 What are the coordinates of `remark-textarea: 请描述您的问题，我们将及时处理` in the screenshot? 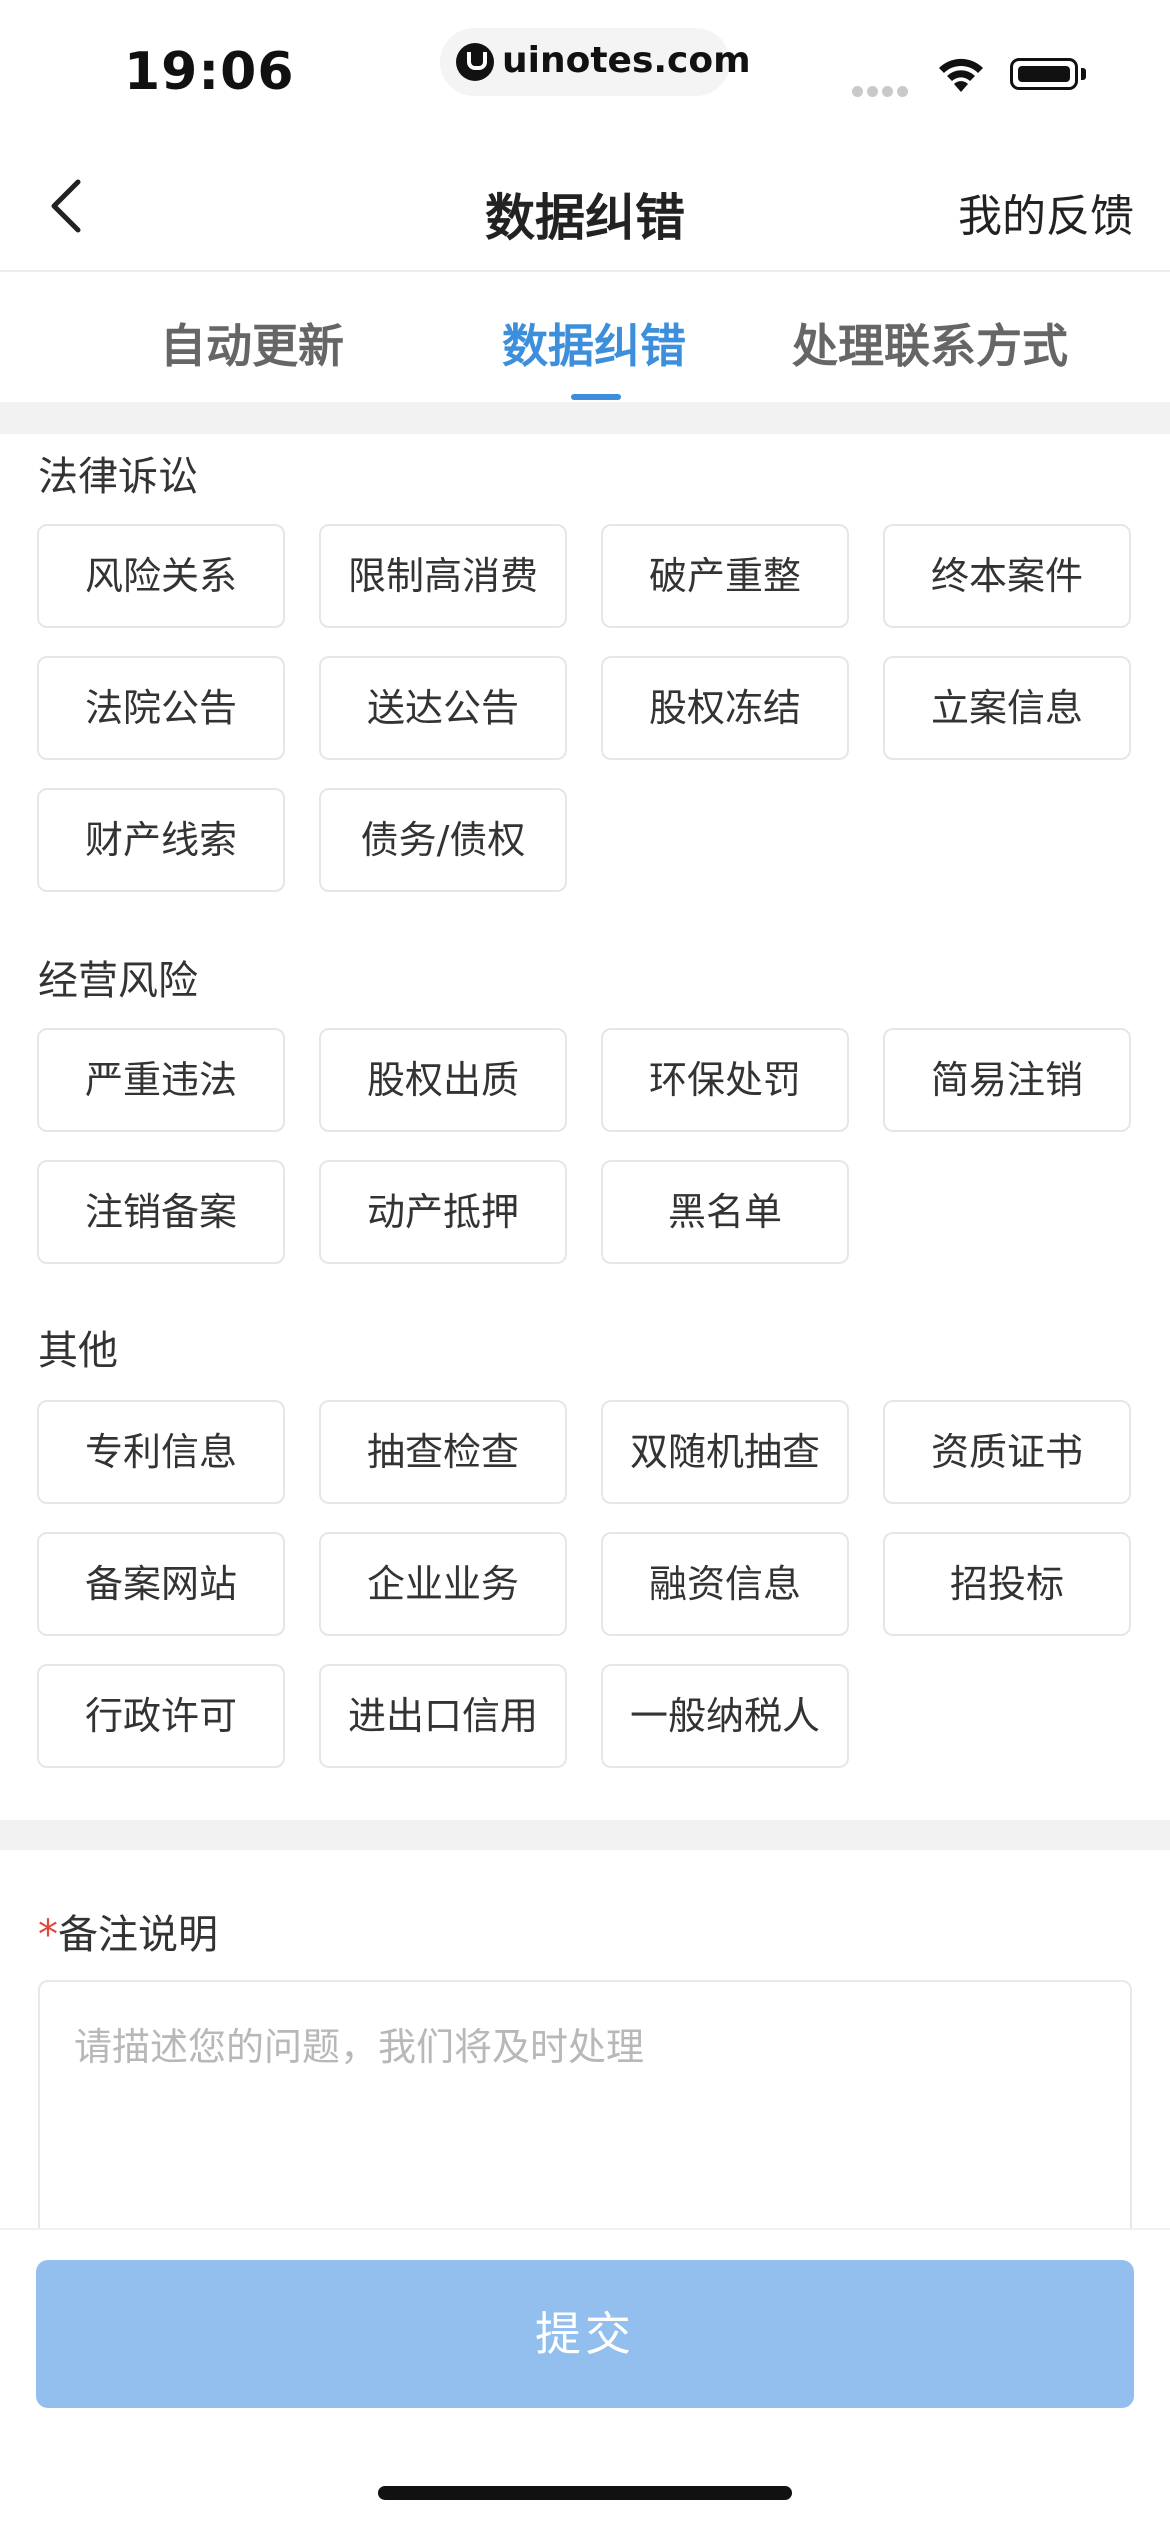 It's located at (585, 2110).